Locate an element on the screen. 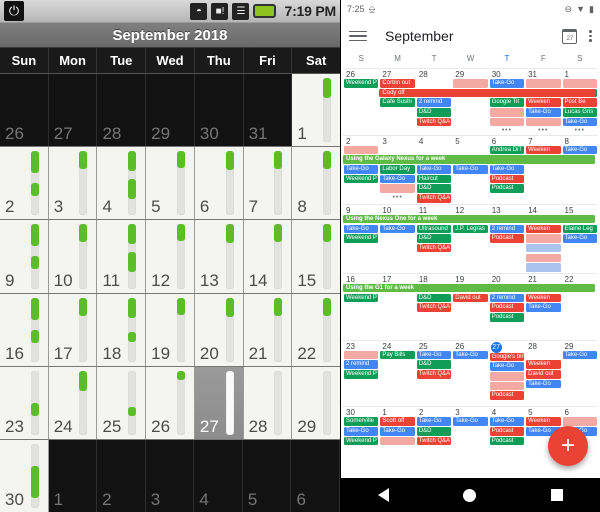  day-cell-4: 4 is located at coordinates (218, 475).